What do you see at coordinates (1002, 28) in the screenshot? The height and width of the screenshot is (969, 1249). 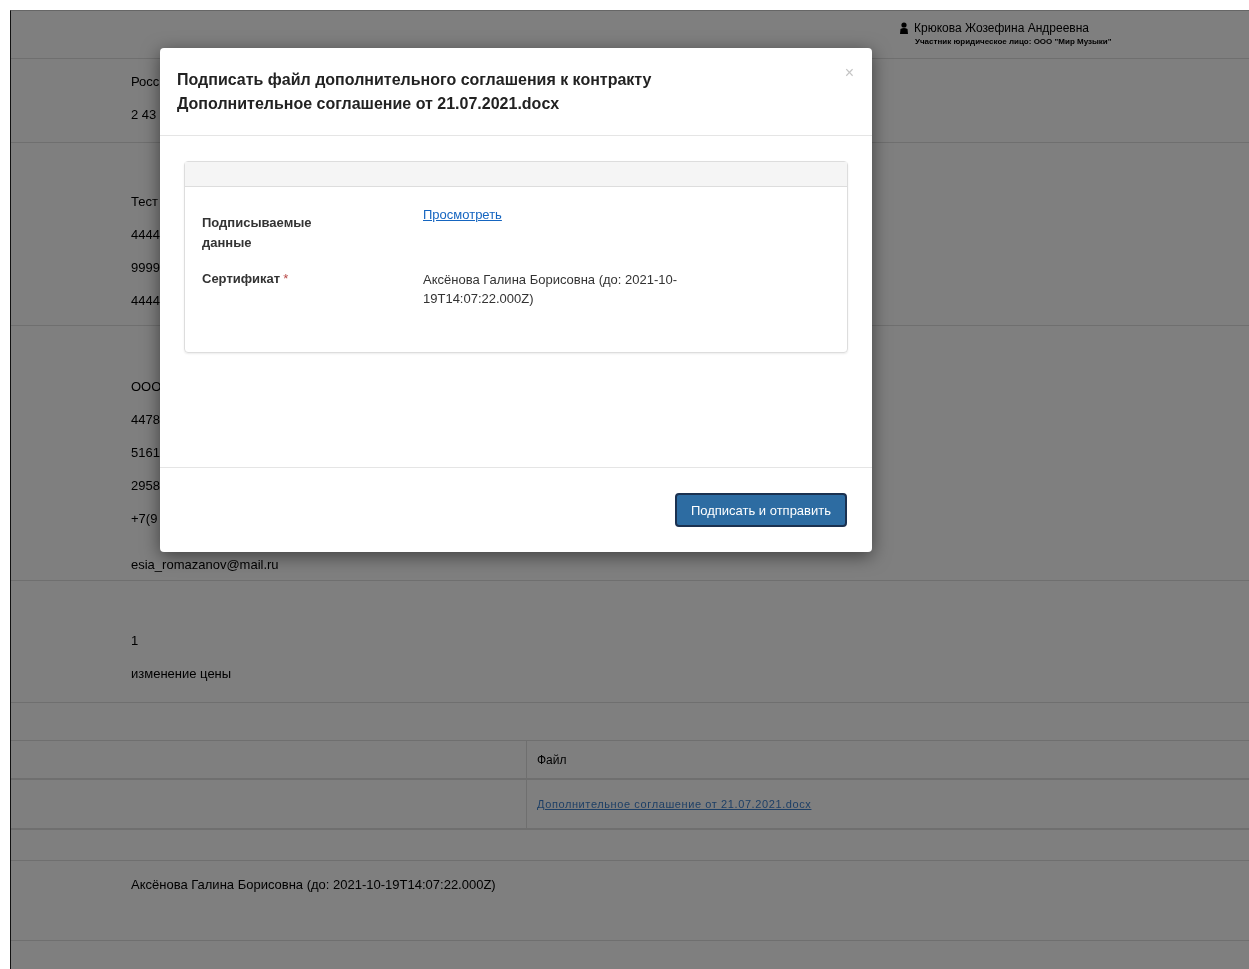 I see `user-name: Крюкова Жозефина Андреевна` at bounding box center [1002, 28].